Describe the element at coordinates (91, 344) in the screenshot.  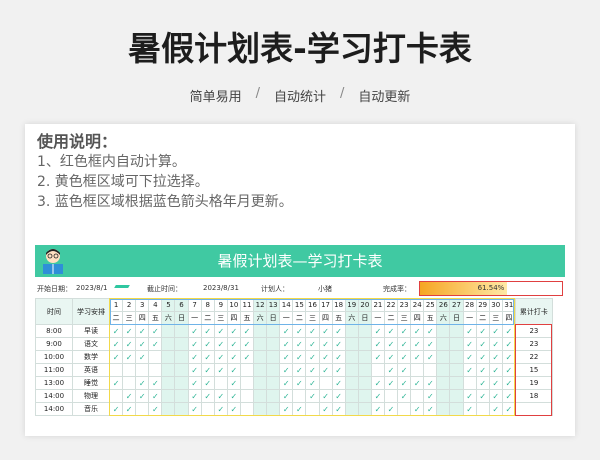
I see `row-task: 语文` at that location.